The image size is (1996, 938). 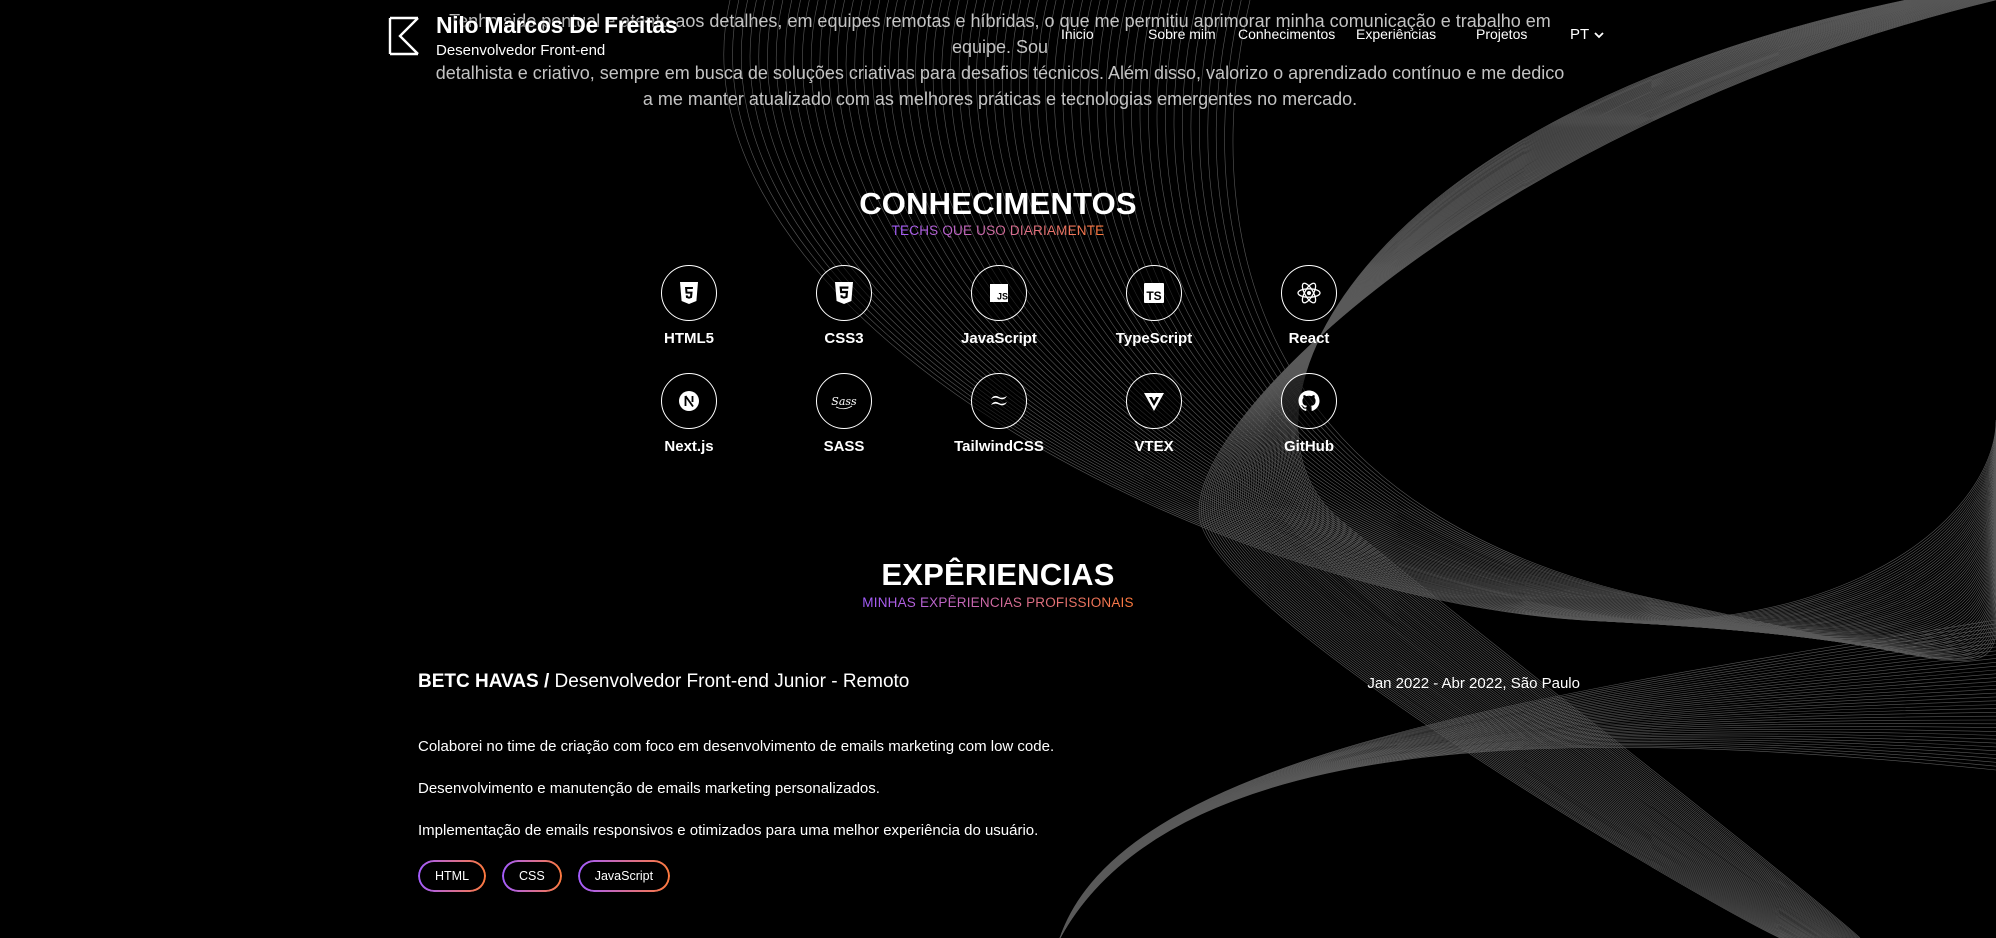 What do you see at coordinates (844, 414) in the screenshot?
I see `skill-sass: Sass SASS` at bounding box center [844, 414].